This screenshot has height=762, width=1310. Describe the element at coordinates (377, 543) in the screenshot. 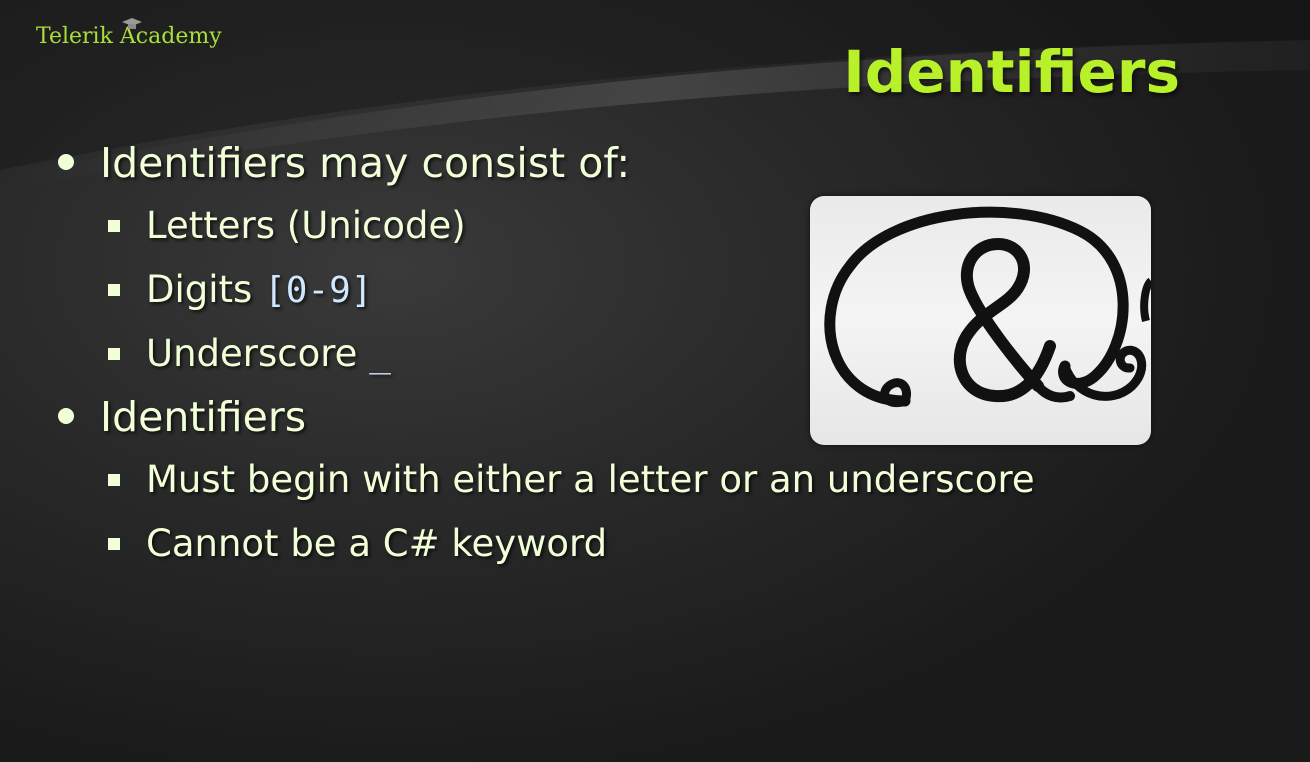

I see `sub-bullet-text: Cannot be a C# keyword` at that location.